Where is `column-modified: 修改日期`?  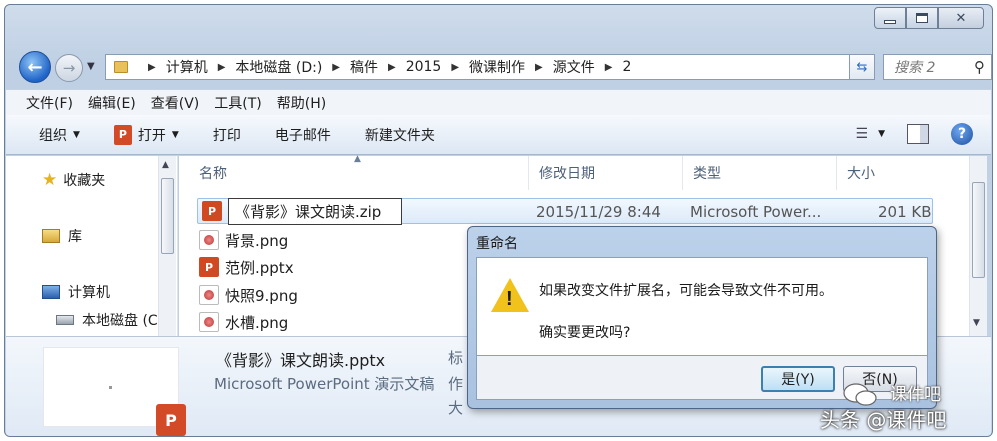 column-modified: 修改日期 is located at coordinates (606, 173).